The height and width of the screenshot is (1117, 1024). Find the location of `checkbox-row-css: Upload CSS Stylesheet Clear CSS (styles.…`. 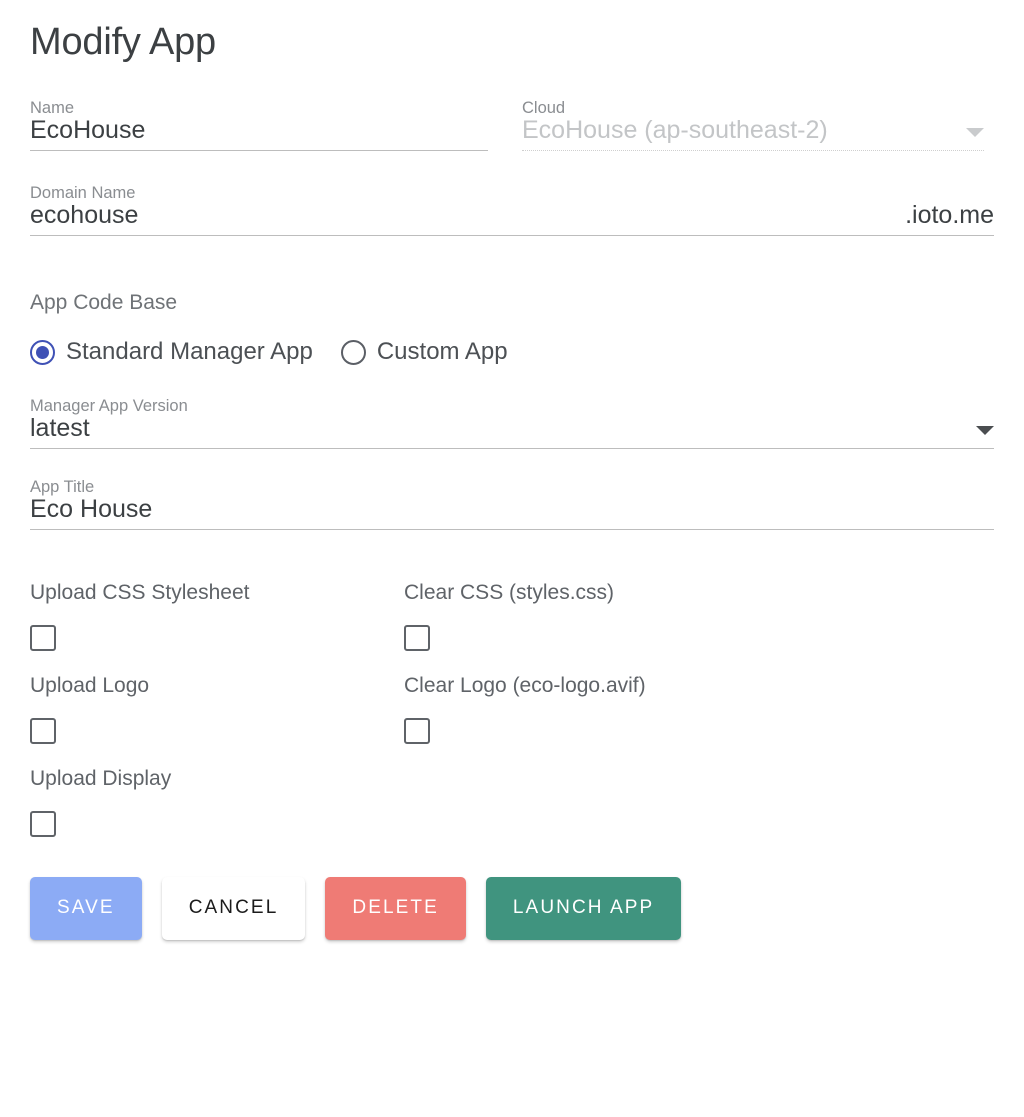

checkbox-row-css: Upload CSS Stylesheet Clear CSS (styles.… is located at coordinates (512, 616).